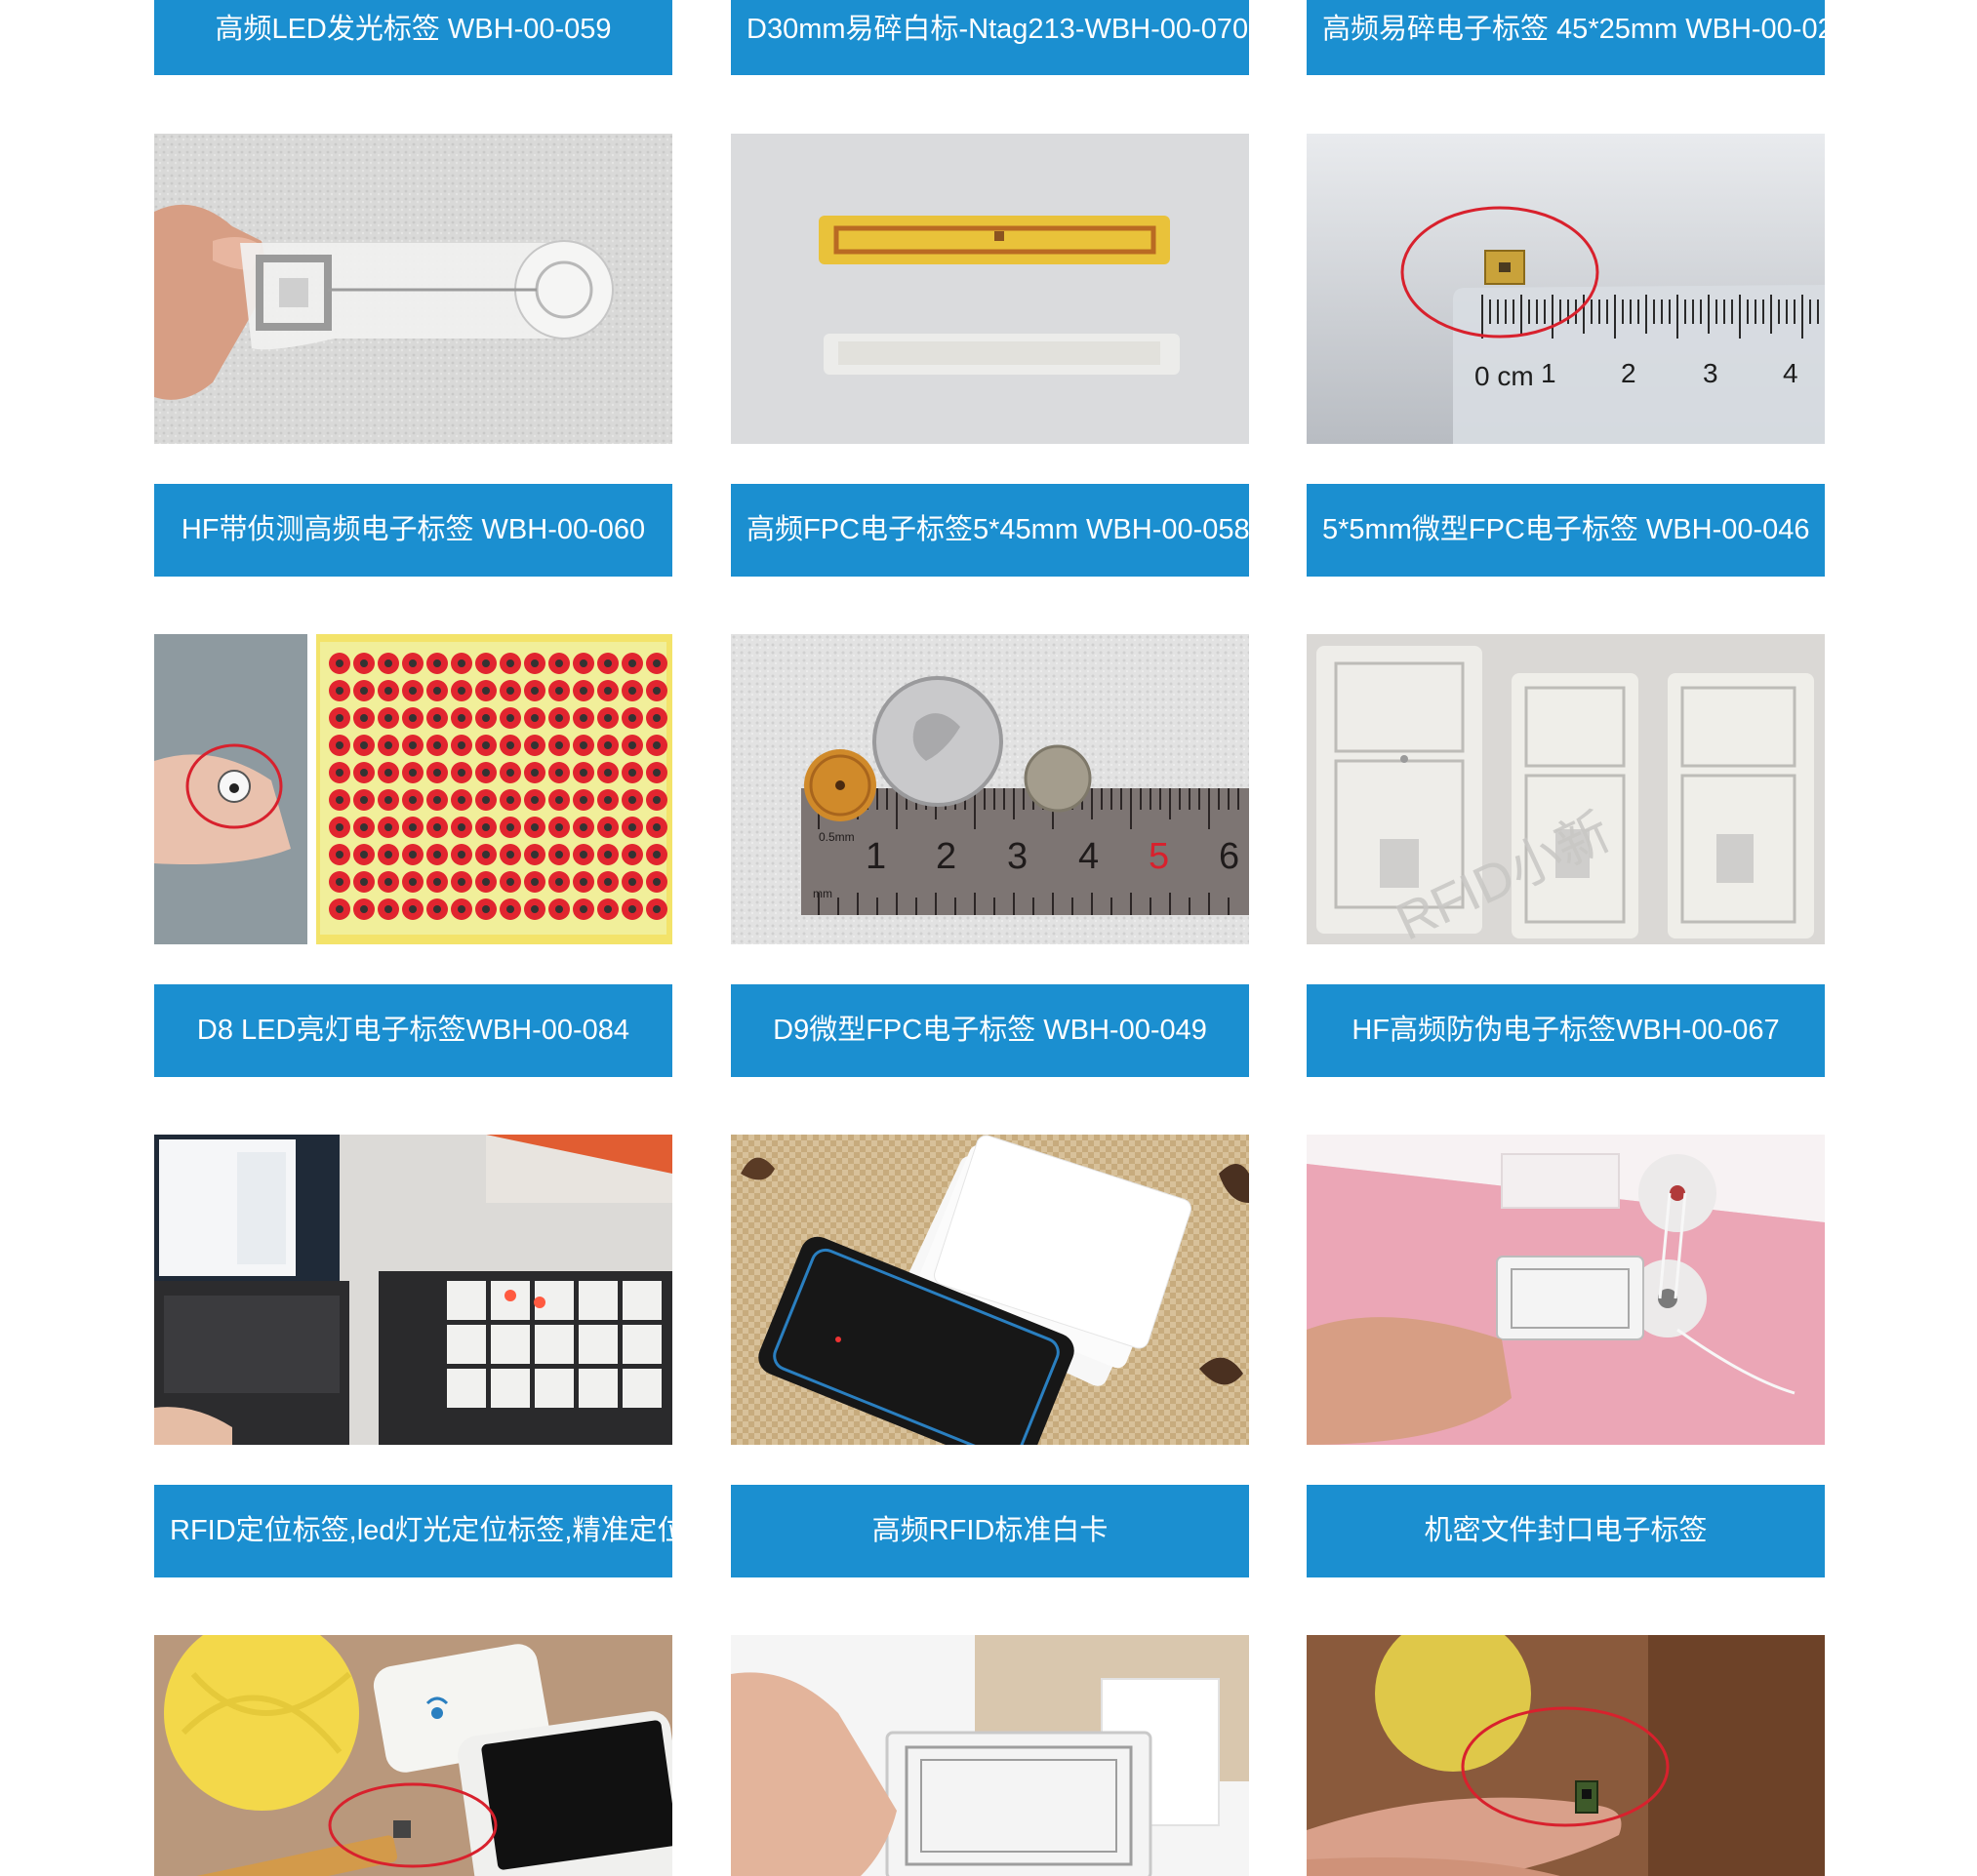 The image size is (1977, 1876). Describe the element at coordinates (822, 893) in the screenshot. I see `ruler-unit: mm` at that location.